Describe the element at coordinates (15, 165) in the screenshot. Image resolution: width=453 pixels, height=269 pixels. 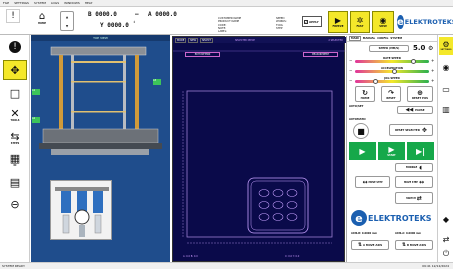
I see `sidebar-label: IO` at that location.